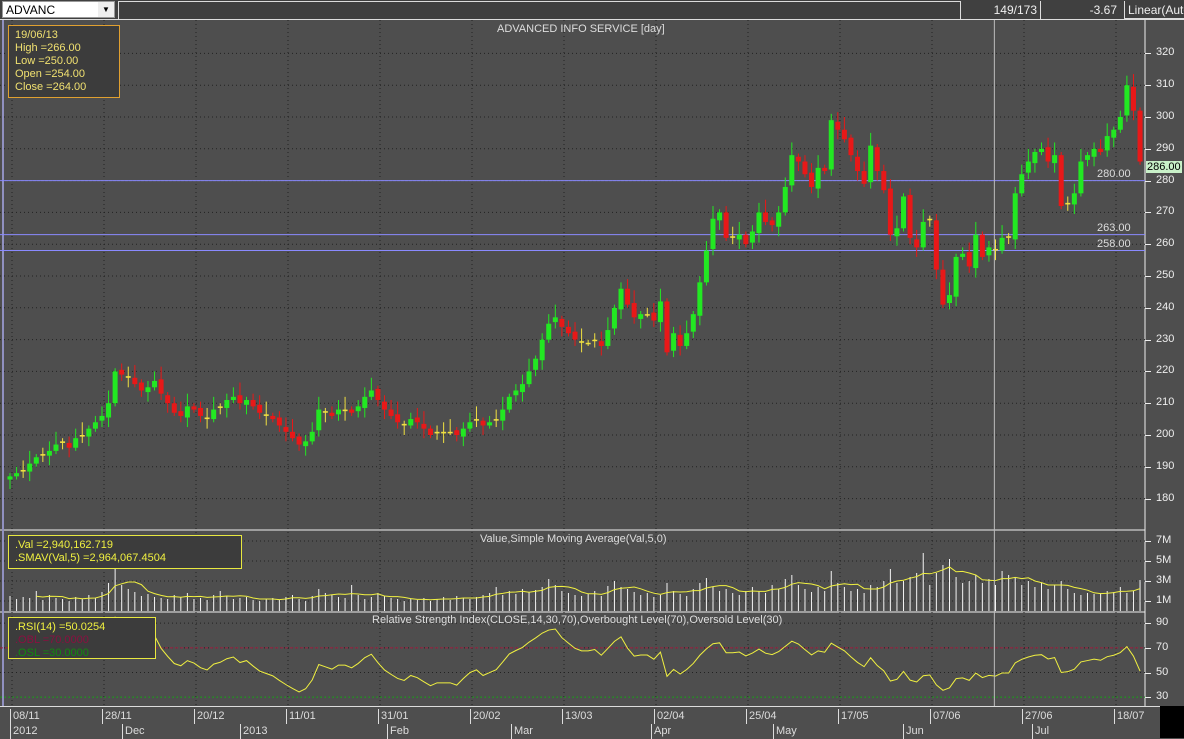  What do you see at coordinates (1165, 434) in the screenshot?
I see `price-tick-label: 200` at bounding box center [1165, 434].